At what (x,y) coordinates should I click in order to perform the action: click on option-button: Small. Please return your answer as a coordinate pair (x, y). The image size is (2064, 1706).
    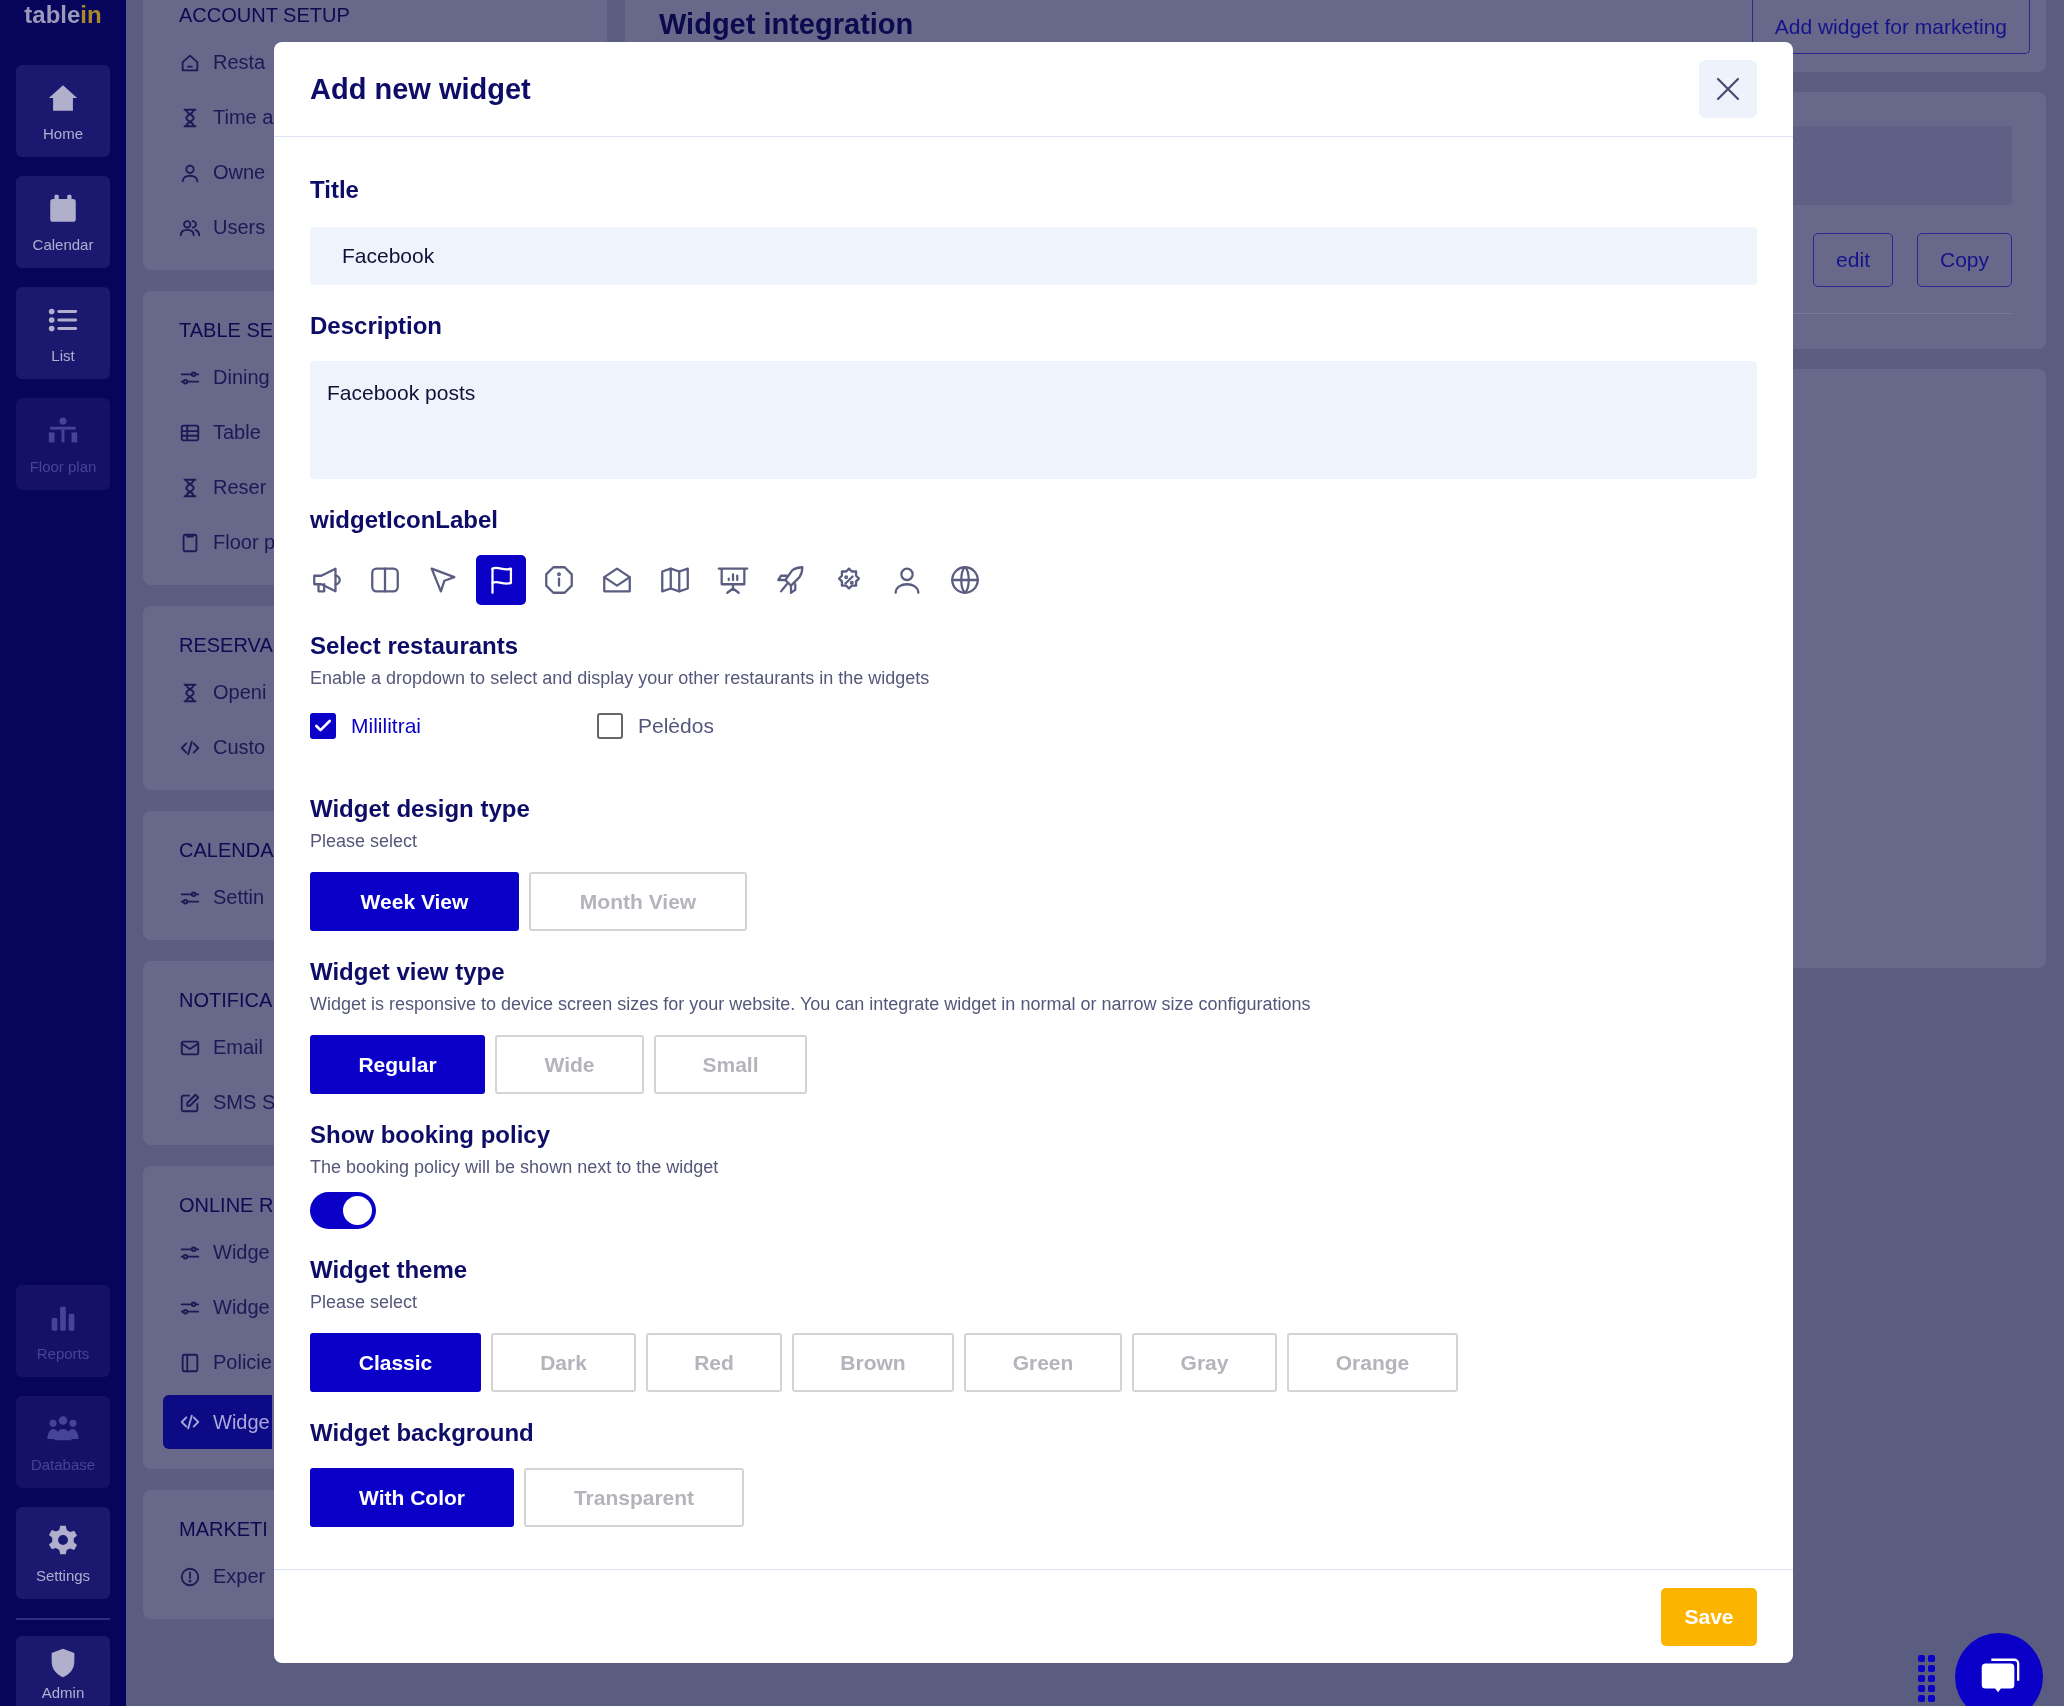
    Looking at the image, I should click on (730, 1064).